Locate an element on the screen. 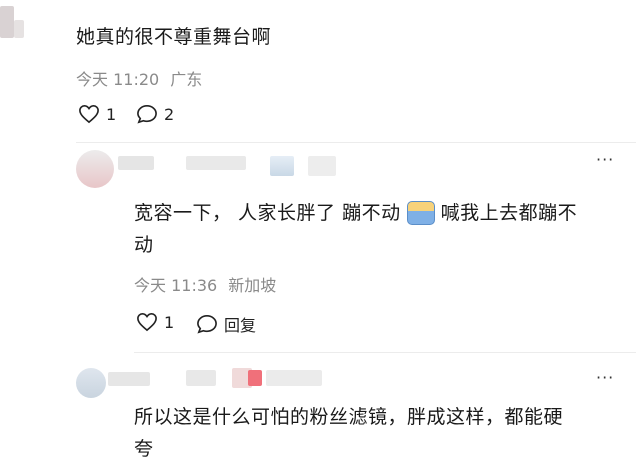 The height and width of the screenshot is (470, 636). comment-text-line: 夸 is located at coordinates (144, 449).